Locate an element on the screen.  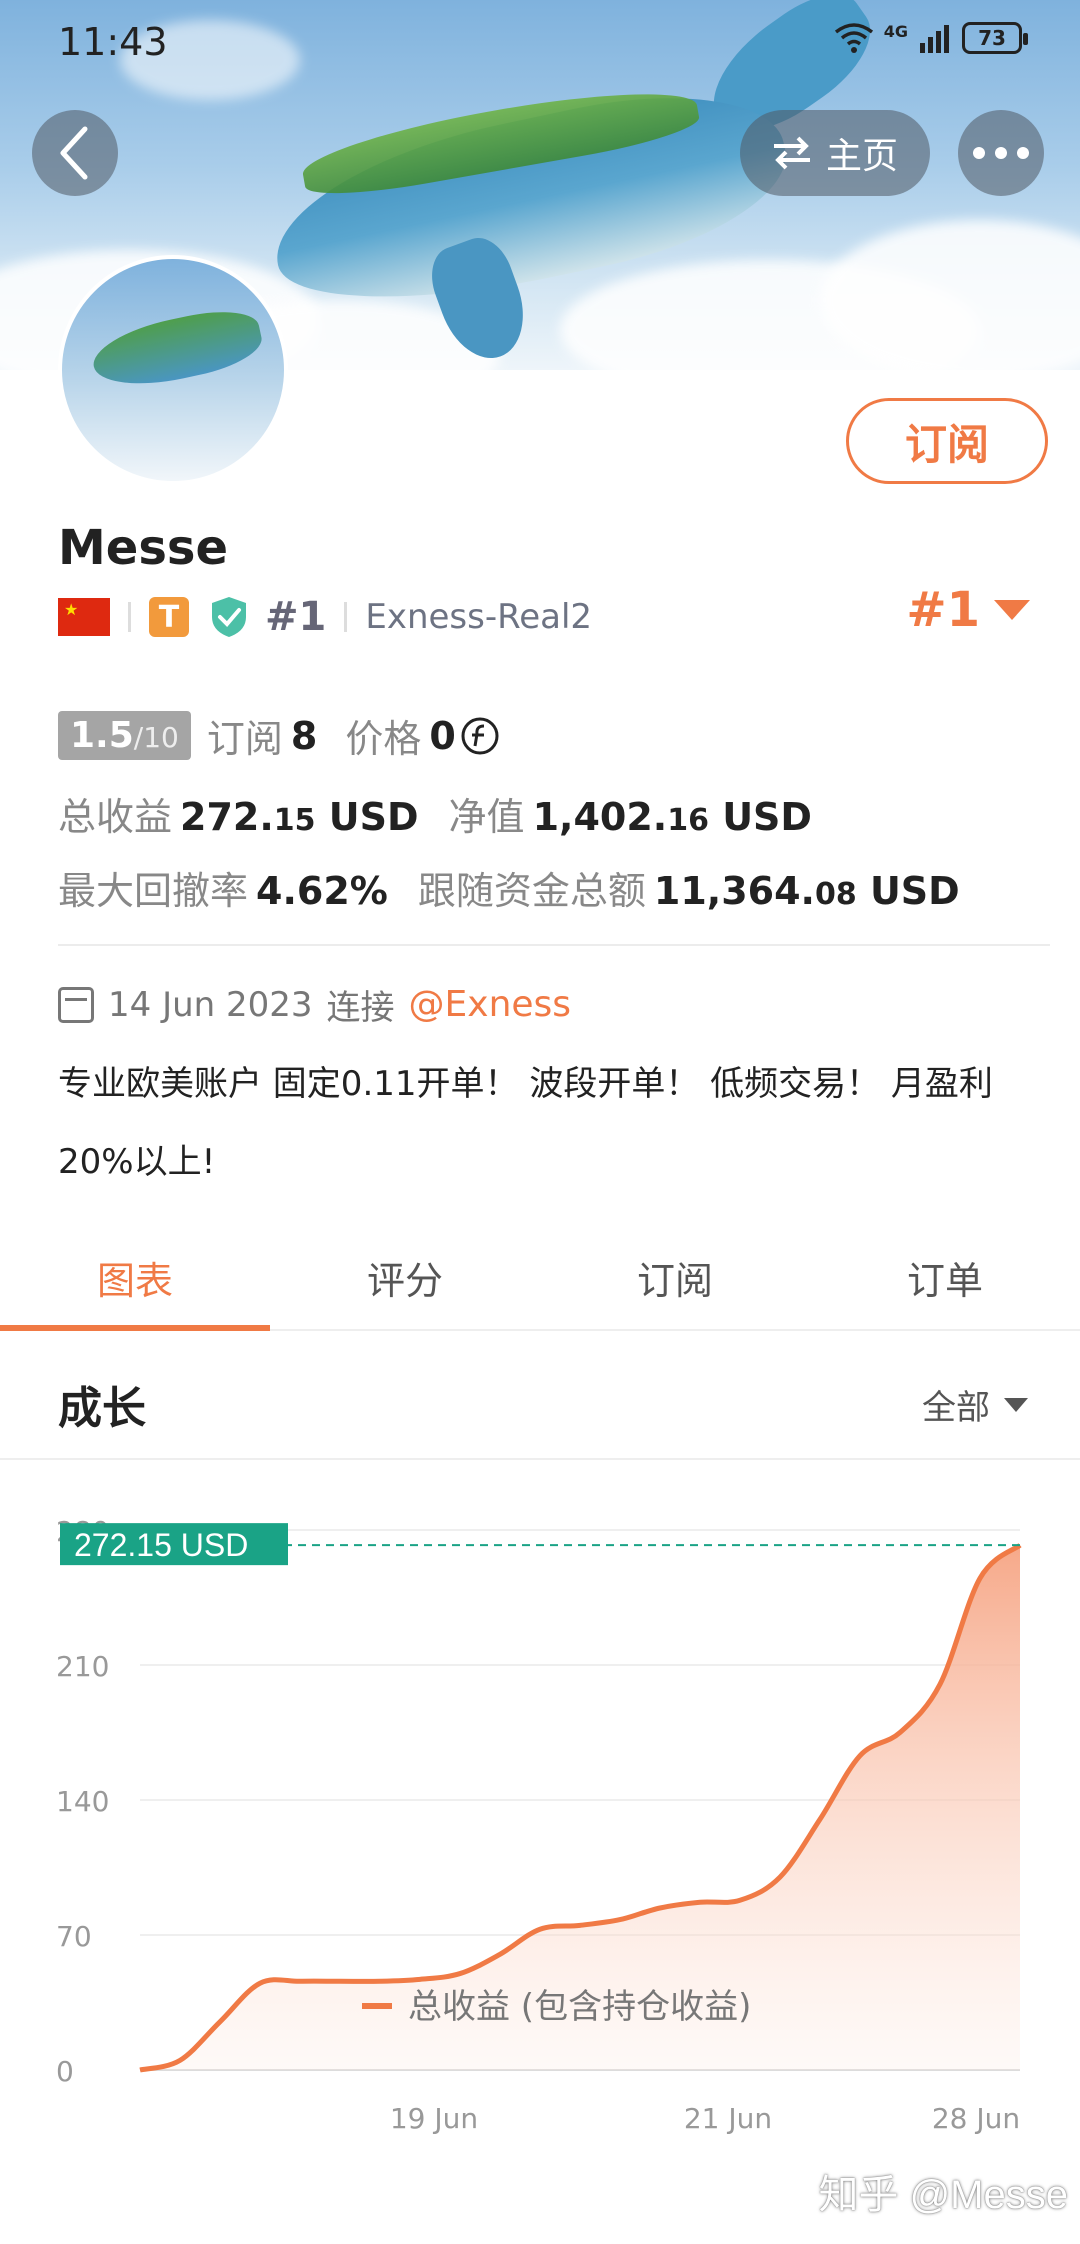
network-label: 4G is located at coordinates (895, 31).